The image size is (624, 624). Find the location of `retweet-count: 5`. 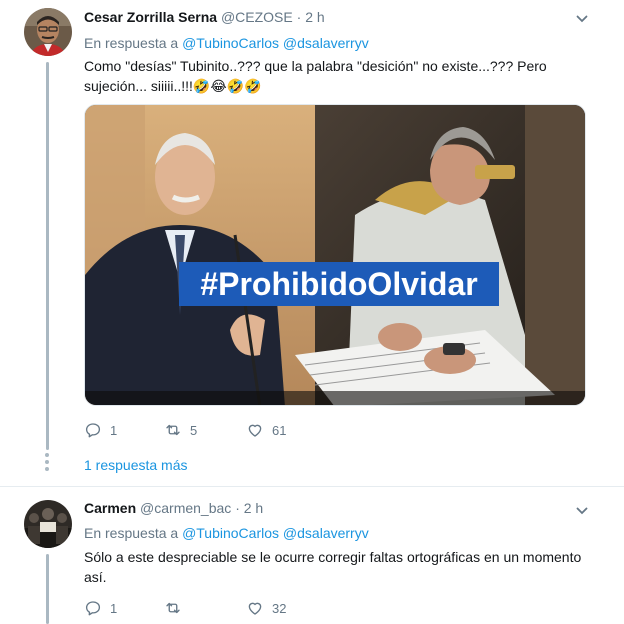

retweet-count: 5 is located at coordinates (194, 430).